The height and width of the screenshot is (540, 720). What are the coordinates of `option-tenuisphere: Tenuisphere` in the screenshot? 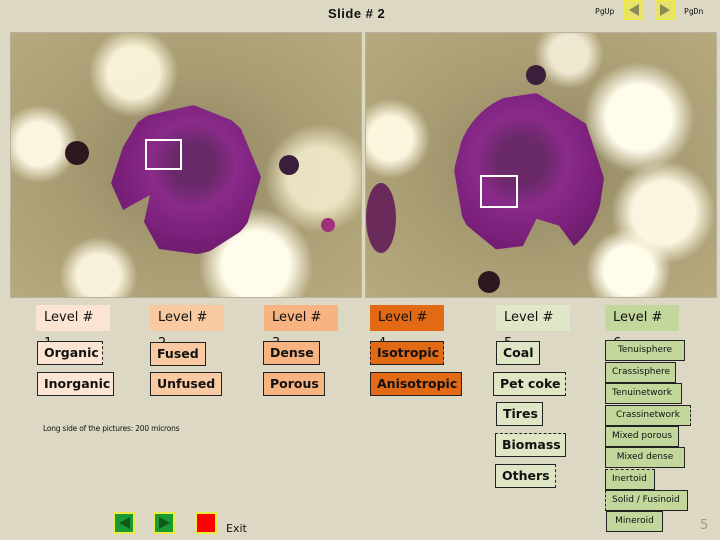 It's located at (645, 350).